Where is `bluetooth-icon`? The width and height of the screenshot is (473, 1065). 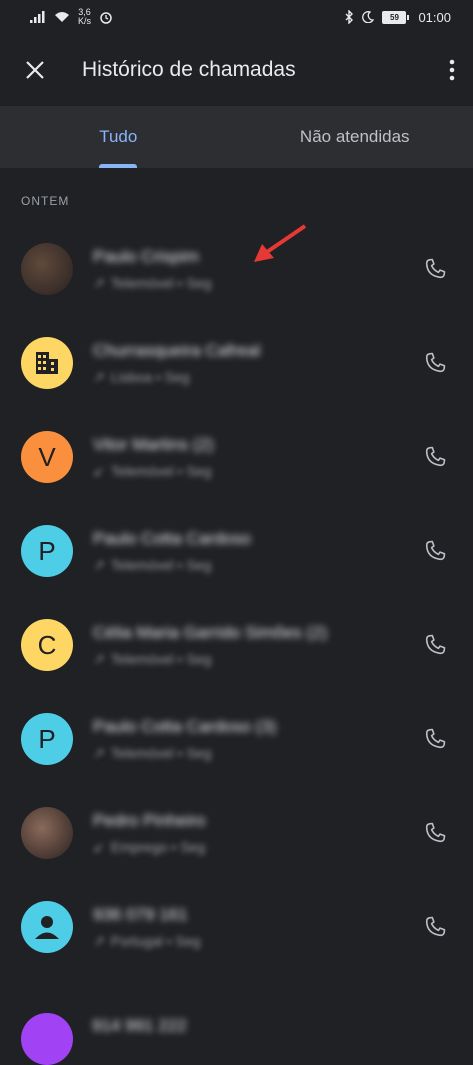 bluetooth-icon is located at coordinates (349, 17).